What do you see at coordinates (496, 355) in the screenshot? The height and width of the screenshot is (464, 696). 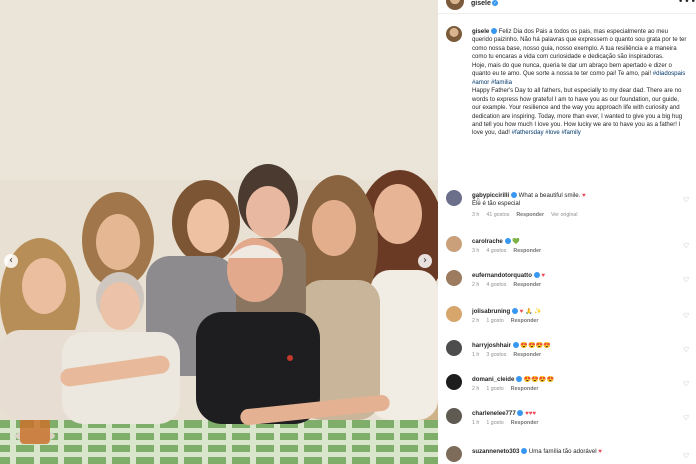 I see `comment-likes: 3 gostos` at bounding box center [496, 355].